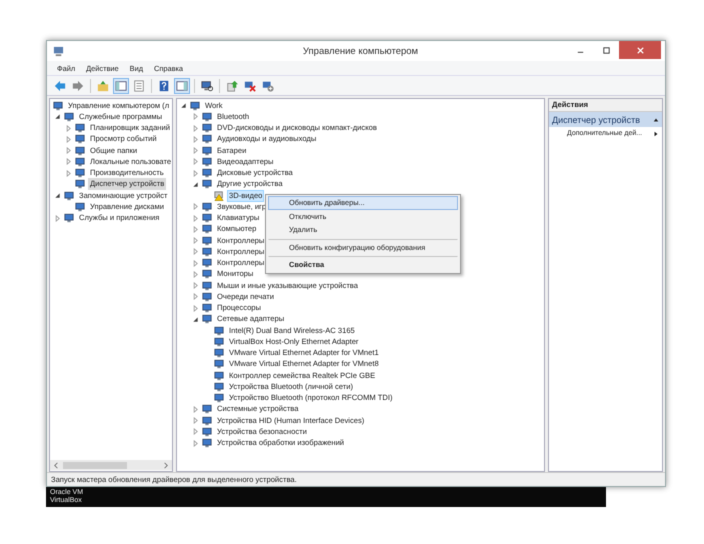  Describe the element at coordinates (250, 86) in the screenshot. I see `remove-cross-icon` at that location.